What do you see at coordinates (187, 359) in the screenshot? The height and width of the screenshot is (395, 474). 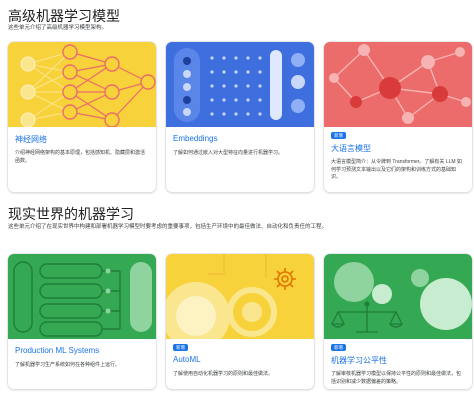 I see `card-title: AutoML` at bounding box center [187, 359].